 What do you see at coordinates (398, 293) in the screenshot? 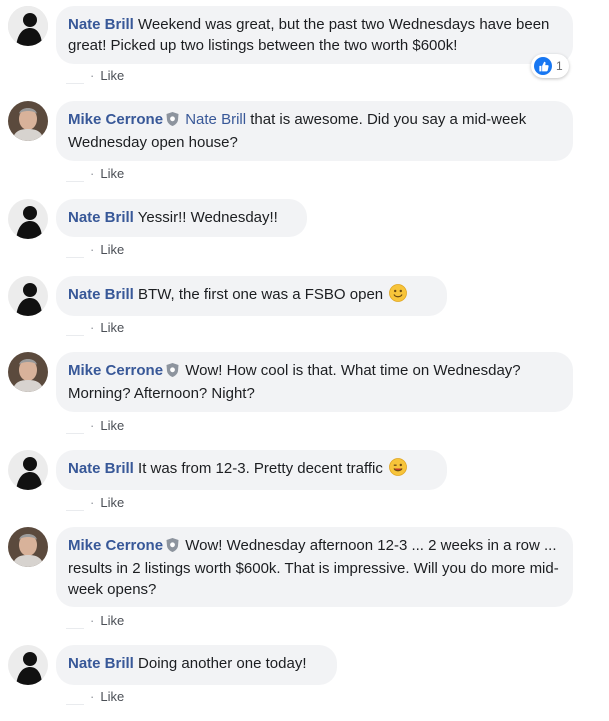
I see `smile-emoji-icon` at bounding box center [398, 293].